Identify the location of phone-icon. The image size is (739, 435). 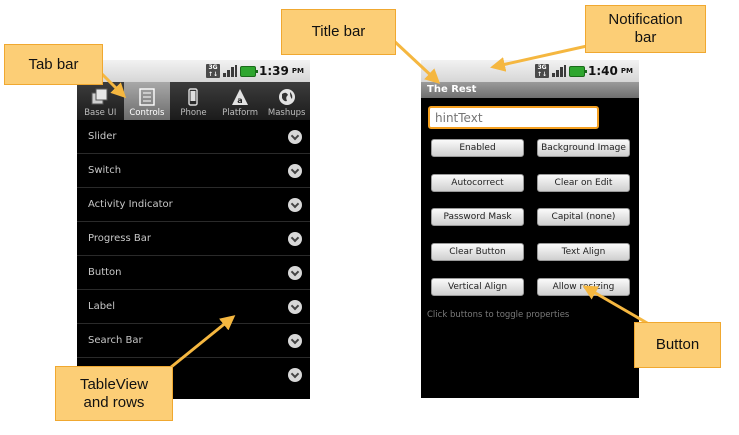
(193, 97).